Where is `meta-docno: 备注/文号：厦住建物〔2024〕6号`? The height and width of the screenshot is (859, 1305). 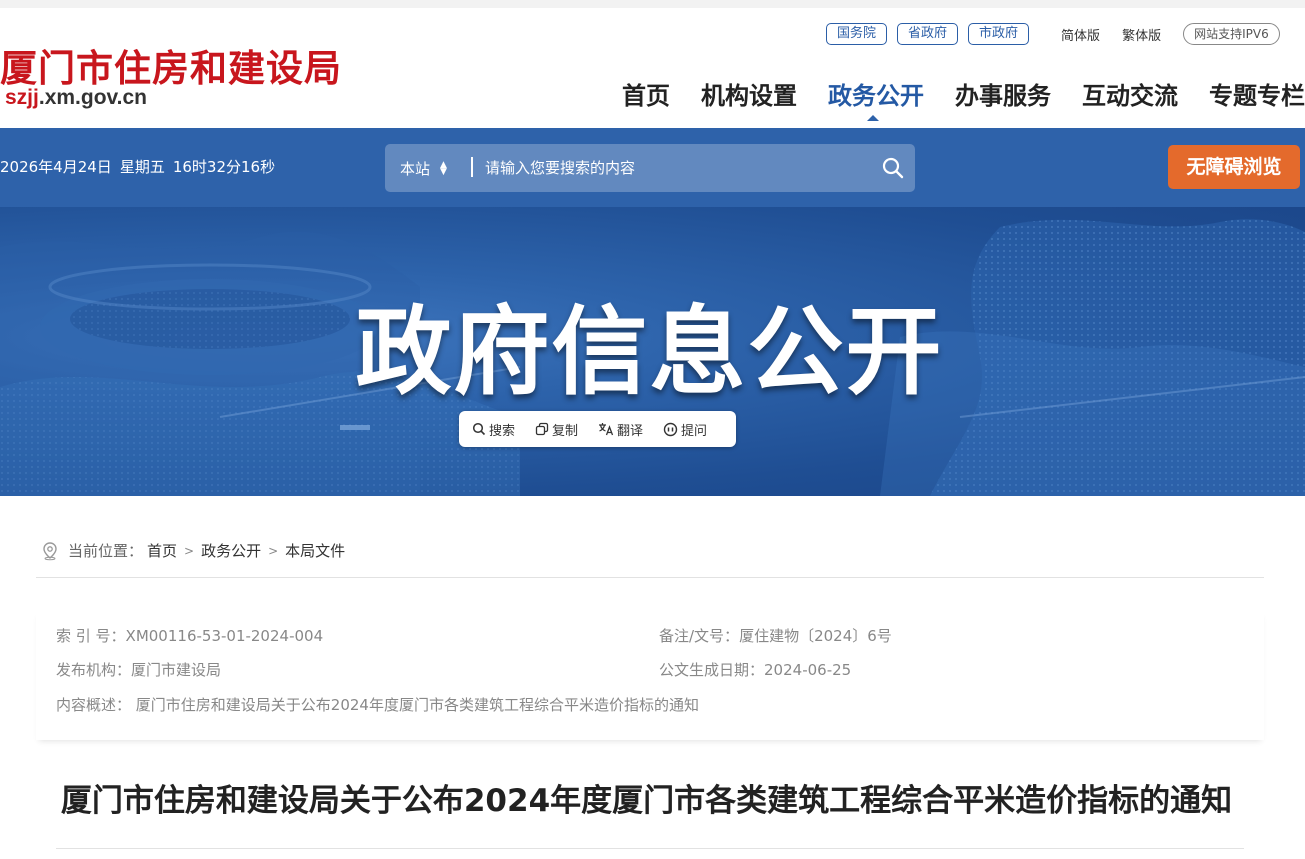
meta-docno: 备注/文号：厦住建物〔2024〕6号 is located at coordinates (775, 635).